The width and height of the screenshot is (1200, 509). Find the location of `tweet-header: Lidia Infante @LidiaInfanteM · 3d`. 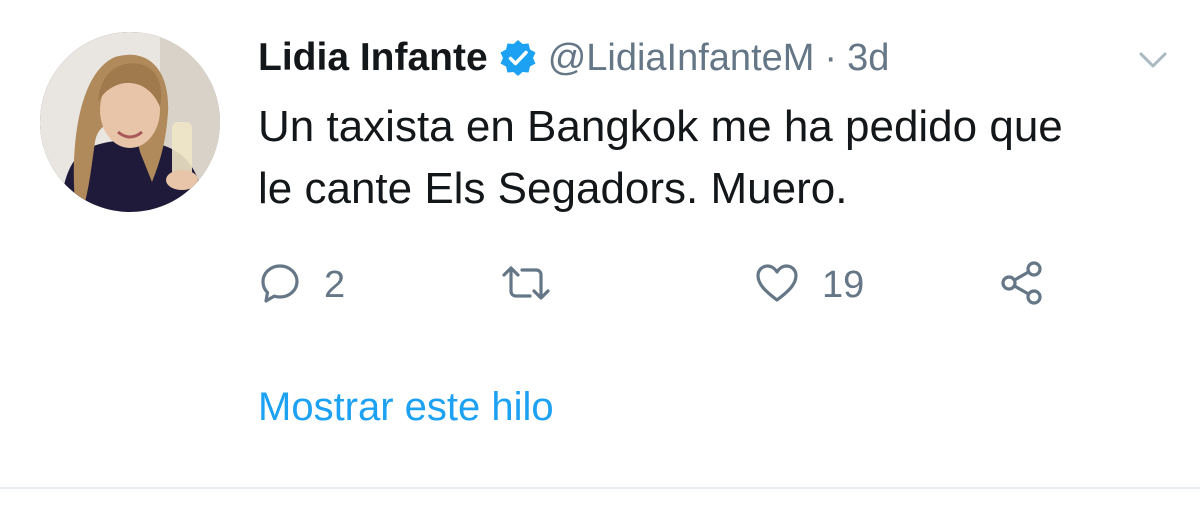

tweet-header: Lidia Infante @LidiaInfanteM · 3d is located at coordinates (573, 58).